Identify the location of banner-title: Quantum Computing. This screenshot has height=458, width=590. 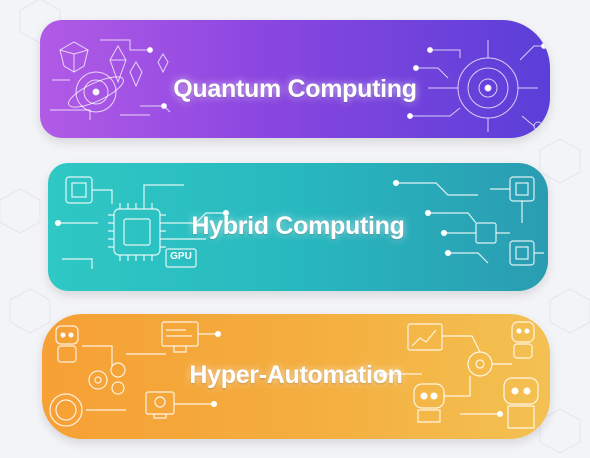
(295, 89).